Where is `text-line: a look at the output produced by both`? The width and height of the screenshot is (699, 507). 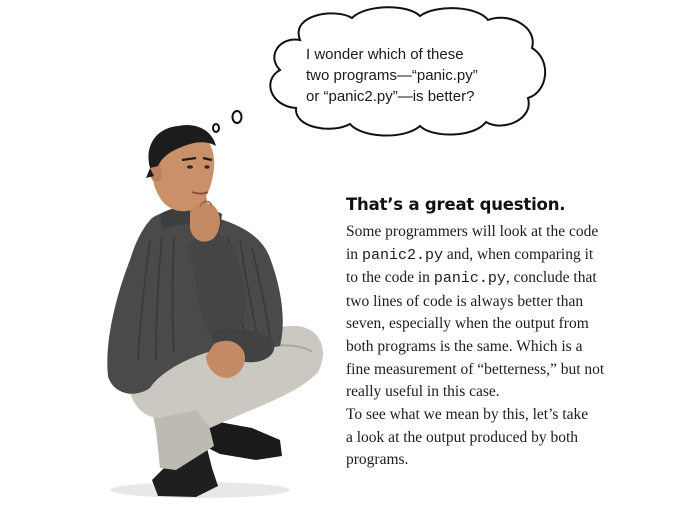
text-line: a look at the output produced by both is located at coordinates (462, 437).